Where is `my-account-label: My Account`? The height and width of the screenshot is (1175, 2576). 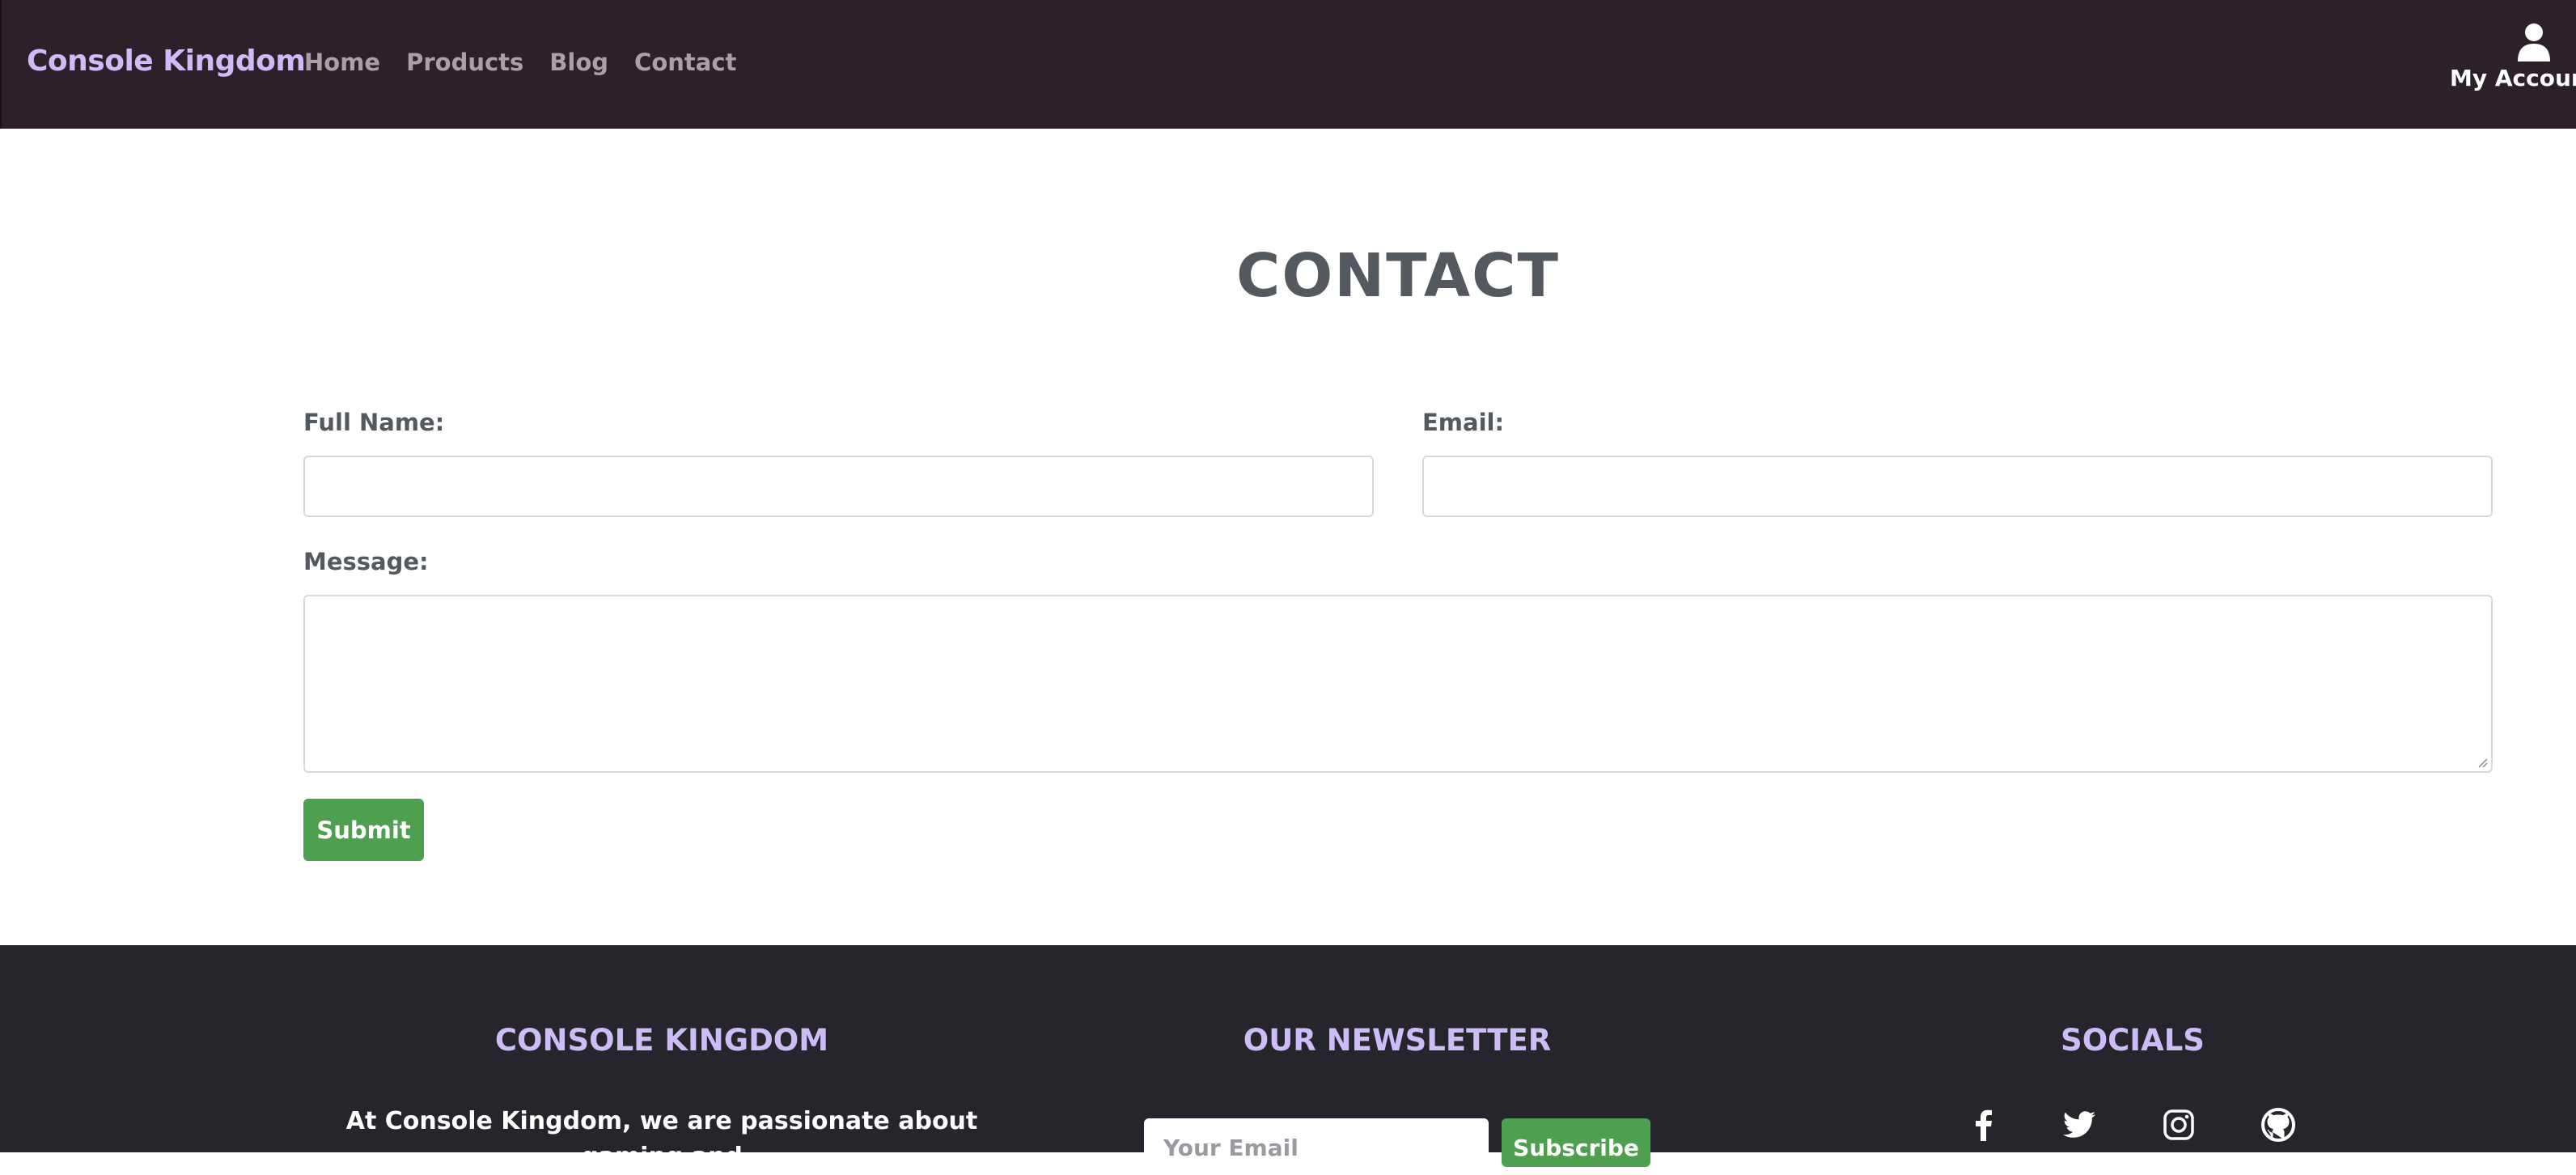 my-account-label: My Account is located at coordinates (2513, 78).